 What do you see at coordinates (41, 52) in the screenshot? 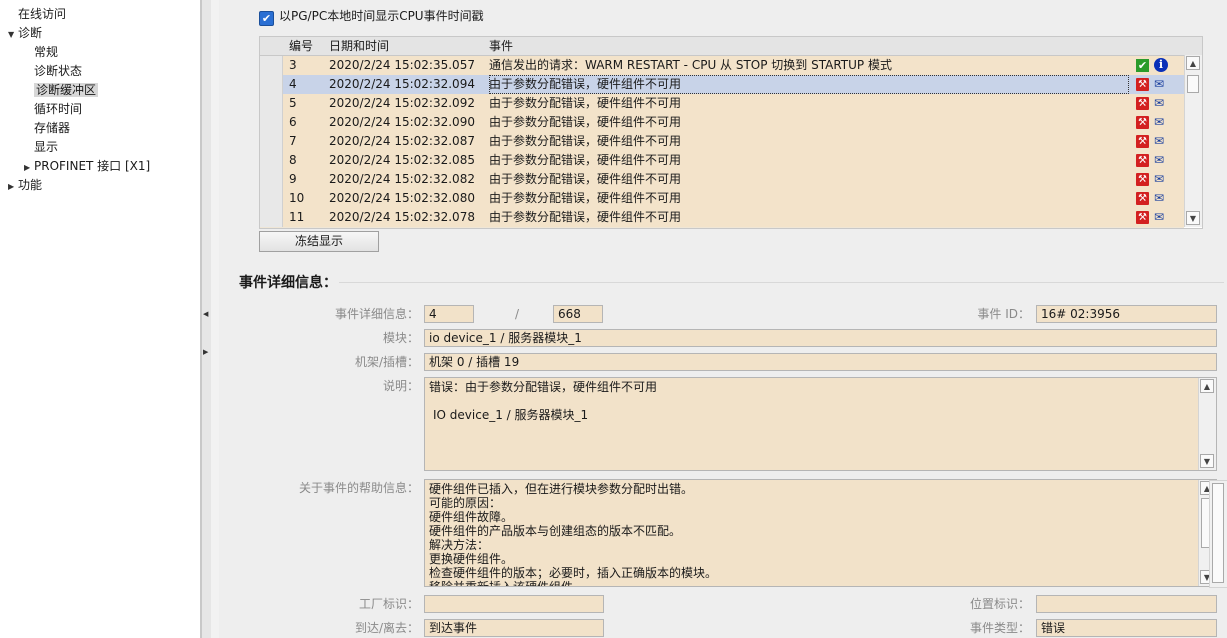
I see `nav-item-2: 常规` at bounding box center [41, 52].